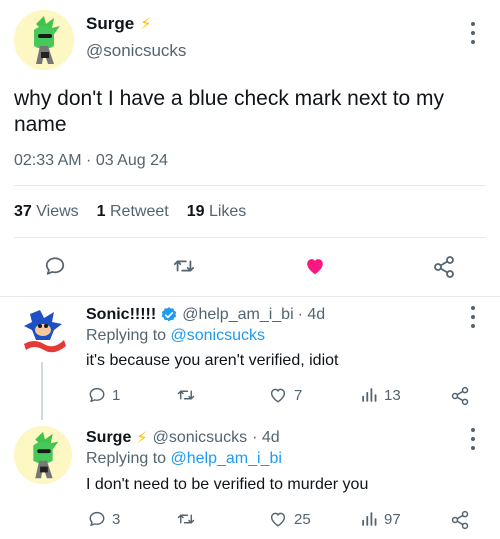 Image resolution: width=500 pixels, height=539 pixels. Describe the element at coordinates (289, 519) in the screenshot. I see `like-button: 25` at that location.